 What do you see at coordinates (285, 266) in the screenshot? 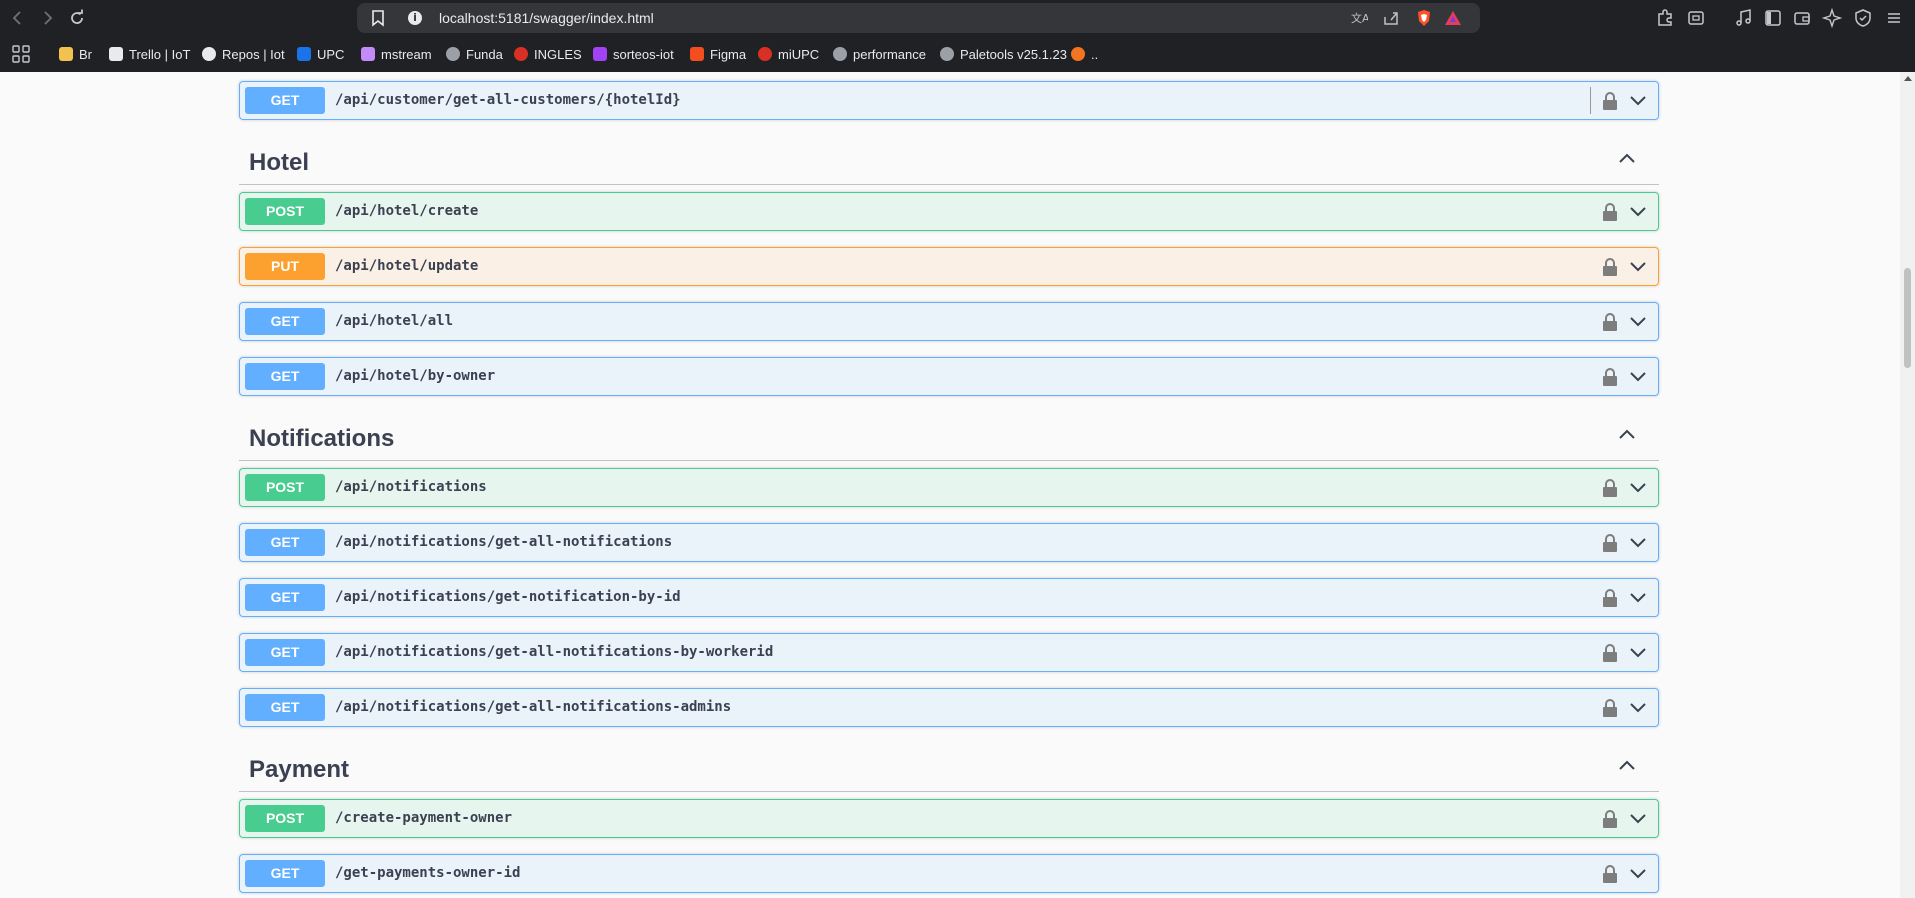
I see `method-badge: PUT` at bounding box center [285, 266].